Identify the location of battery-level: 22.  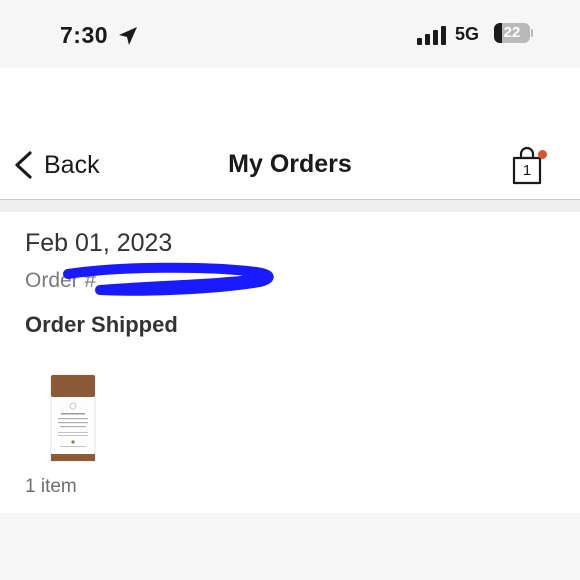
(512, 32).